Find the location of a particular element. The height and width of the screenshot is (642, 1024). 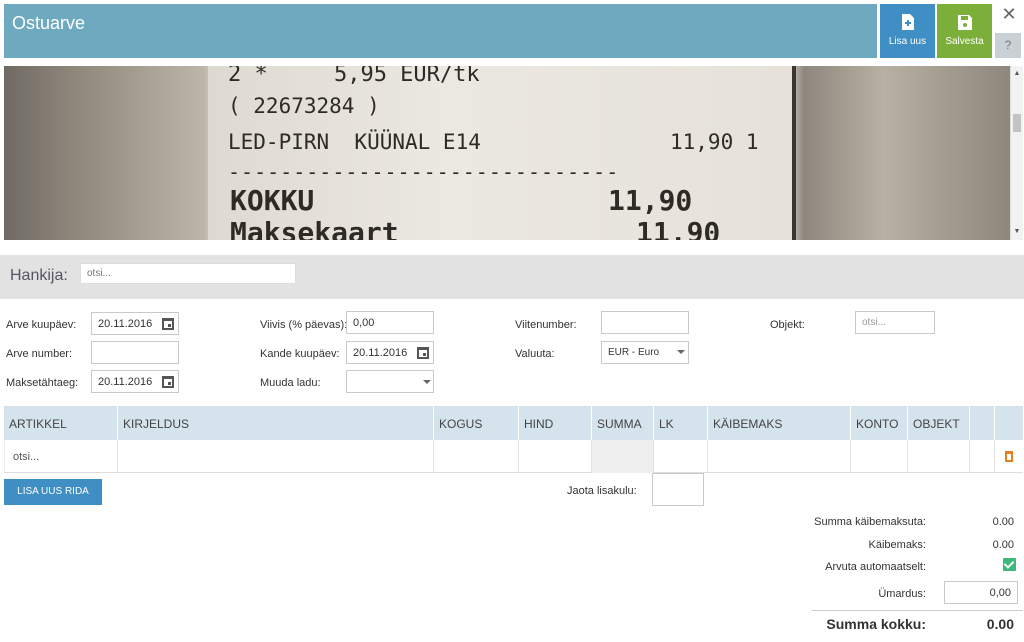

invoice-date-label: Arve kuupäev: is located at coordinates (41, 325).